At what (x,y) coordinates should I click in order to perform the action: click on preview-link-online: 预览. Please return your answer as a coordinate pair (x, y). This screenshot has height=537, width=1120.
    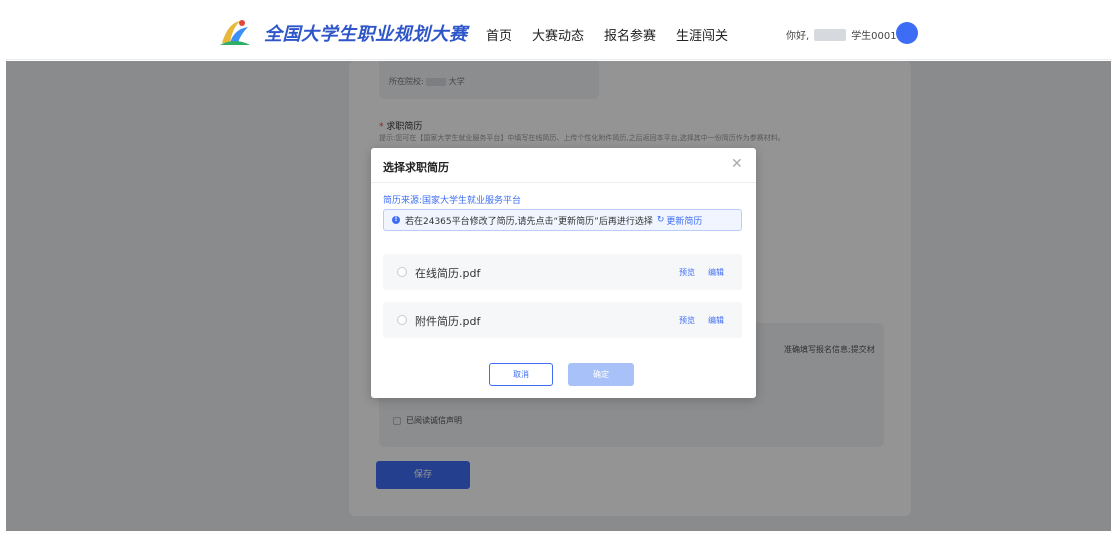
    Looking at the image, I should click on (687, 272).